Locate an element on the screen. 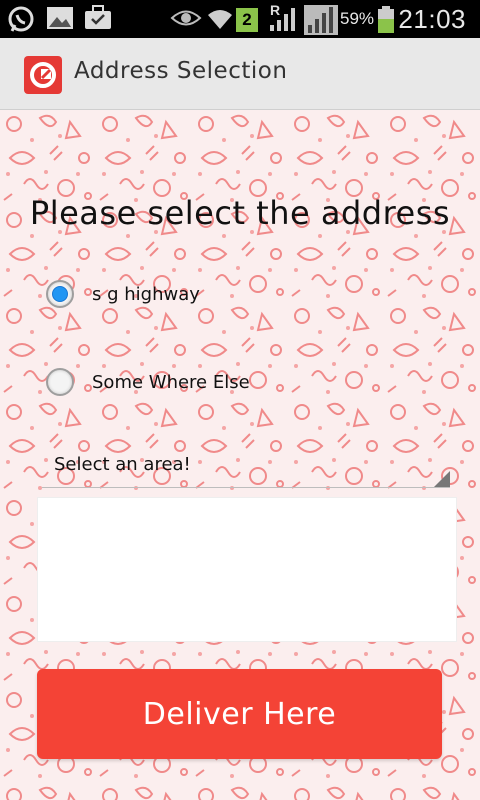 This screenshot has width=480, height=800. app-logo-icon is located at coordinates (43, 75).